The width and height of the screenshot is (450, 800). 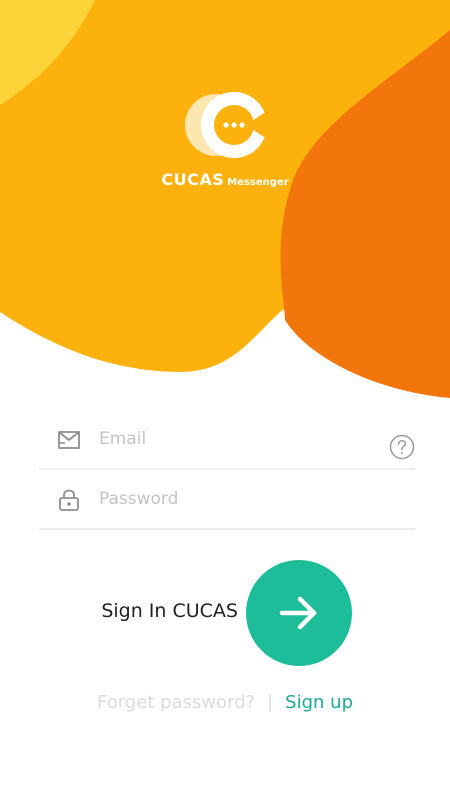 I want to click on password-field-row, so click(x=227, y=500).